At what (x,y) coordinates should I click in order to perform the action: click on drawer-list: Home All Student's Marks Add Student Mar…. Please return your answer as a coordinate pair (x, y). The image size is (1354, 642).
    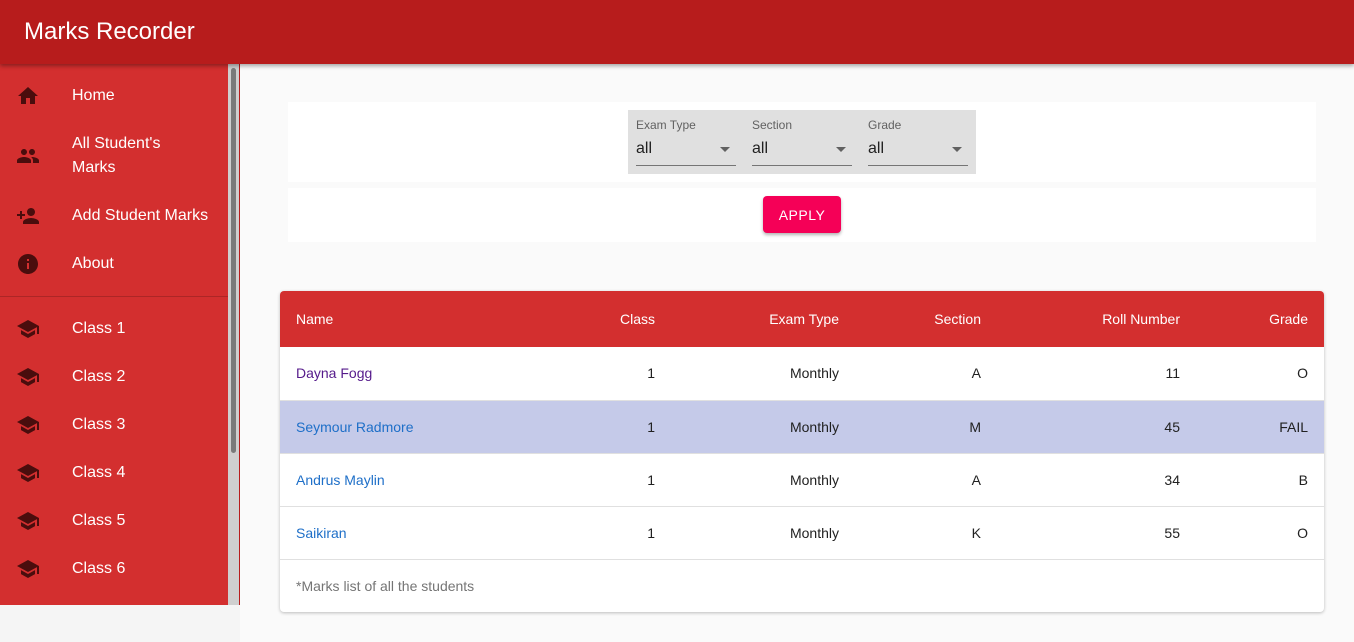
    Looking at the image, I should click on (114, 328).